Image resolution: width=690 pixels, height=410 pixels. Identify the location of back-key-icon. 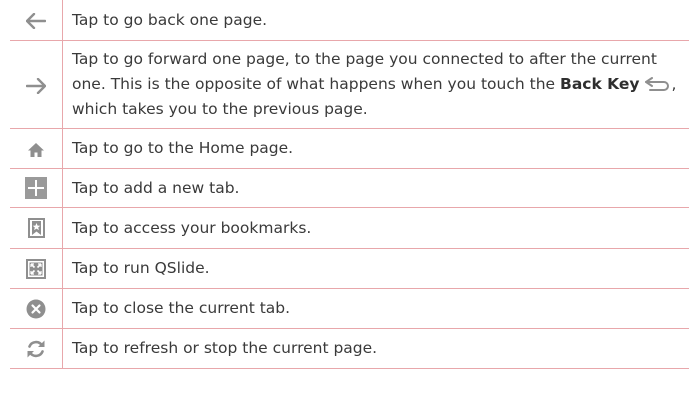
(658, 84).